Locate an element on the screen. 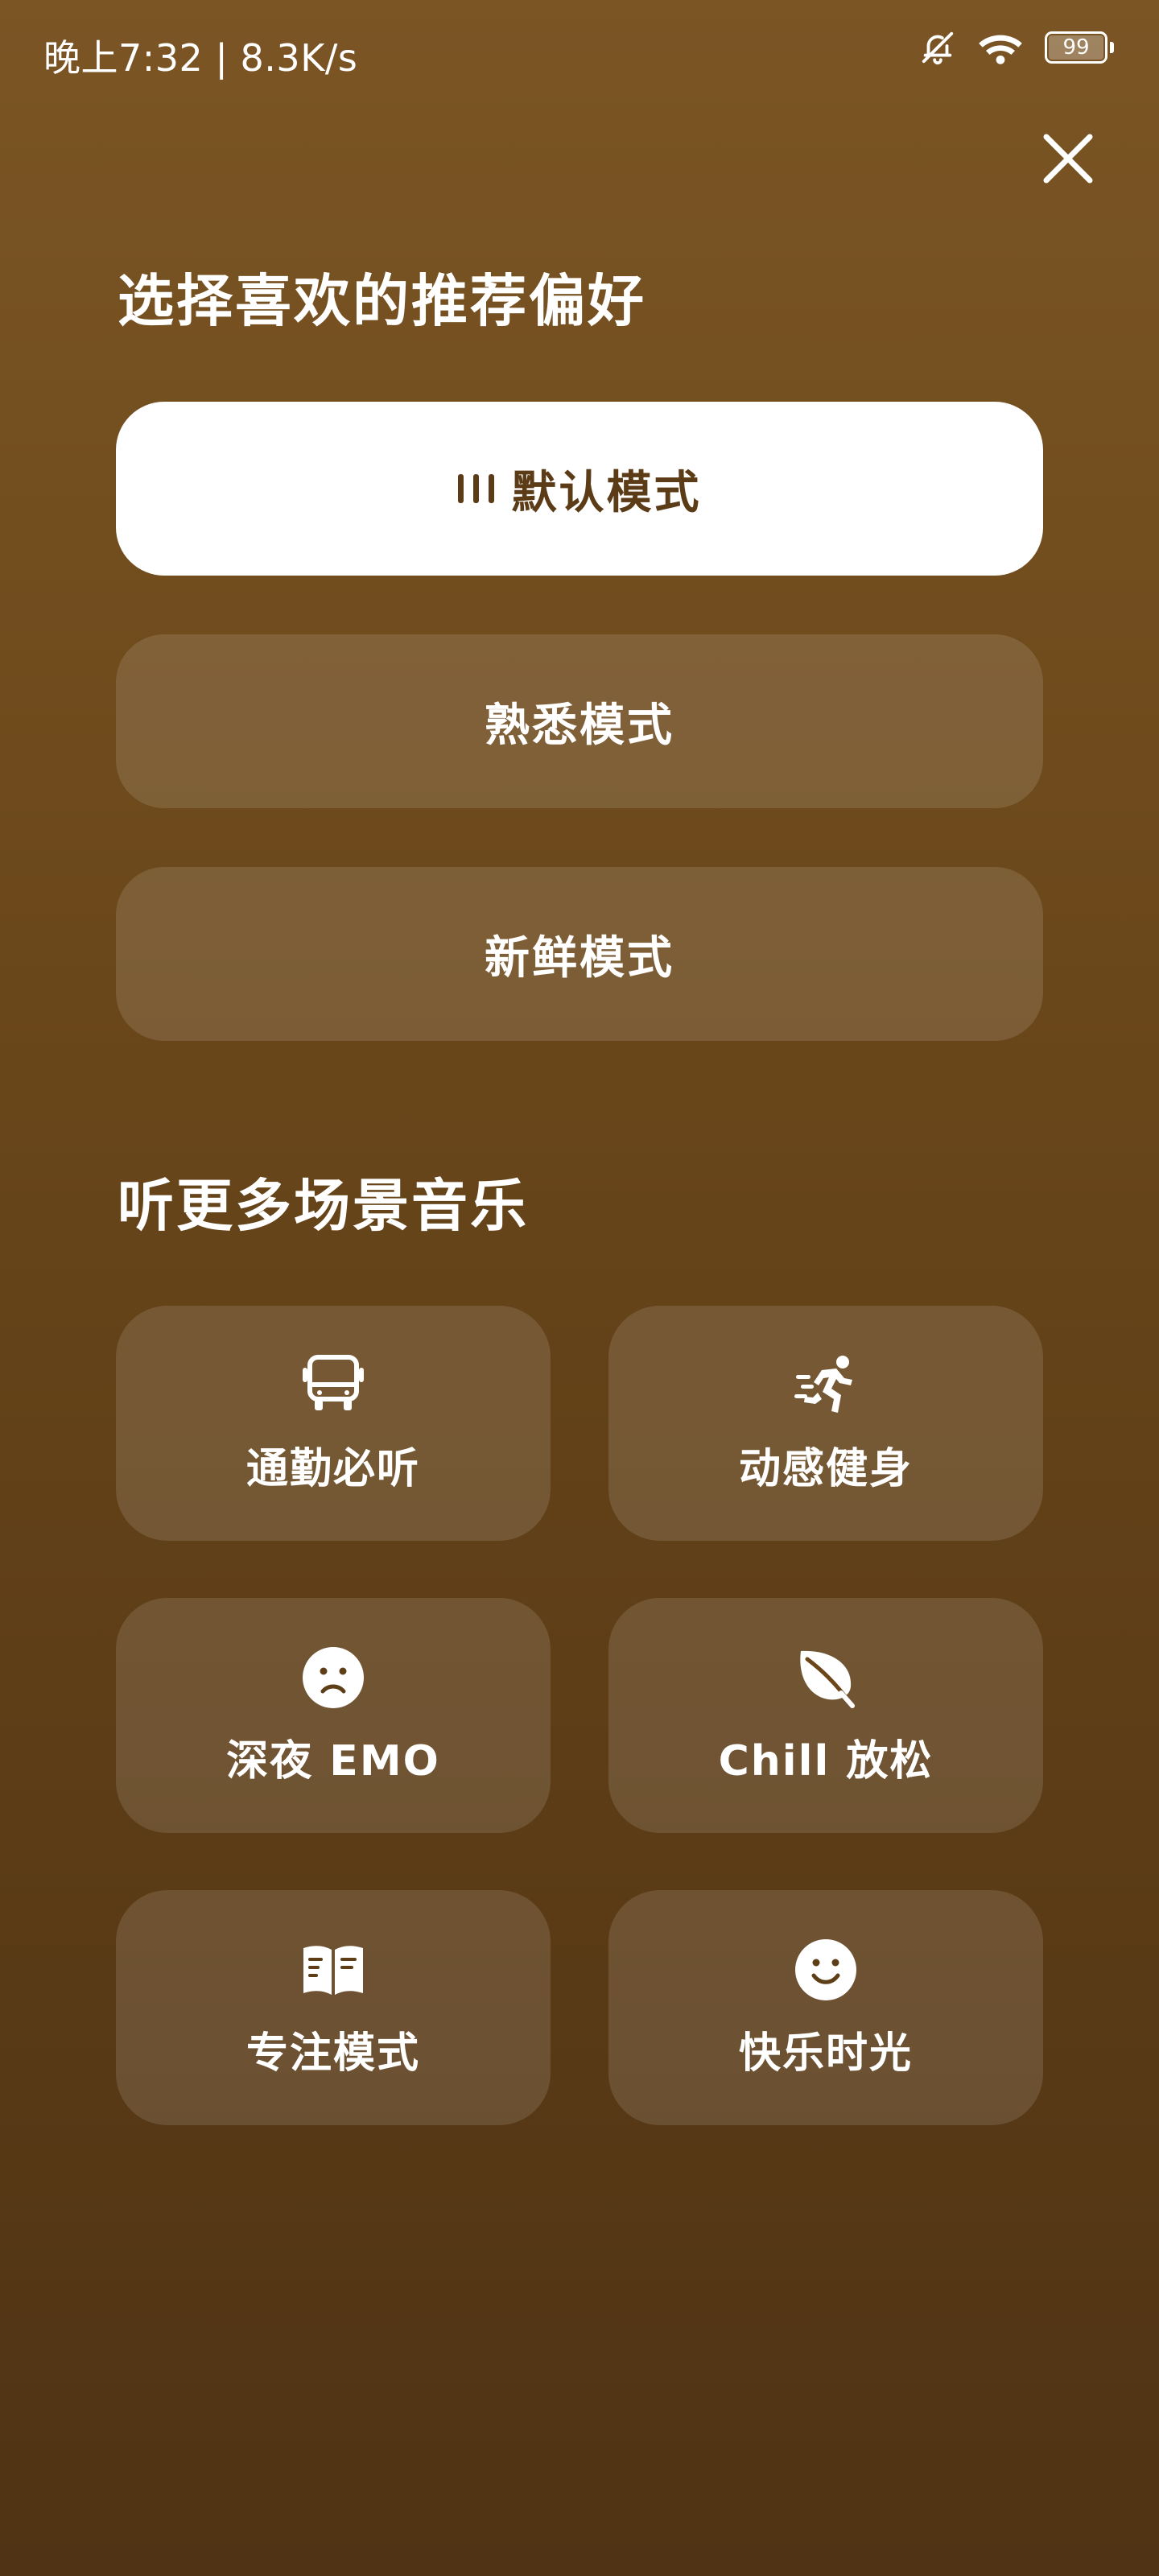 The width and height of the screenshot is (1159, 2576). scene-label: 通勤必听 is located at coordinates (332, 1468).